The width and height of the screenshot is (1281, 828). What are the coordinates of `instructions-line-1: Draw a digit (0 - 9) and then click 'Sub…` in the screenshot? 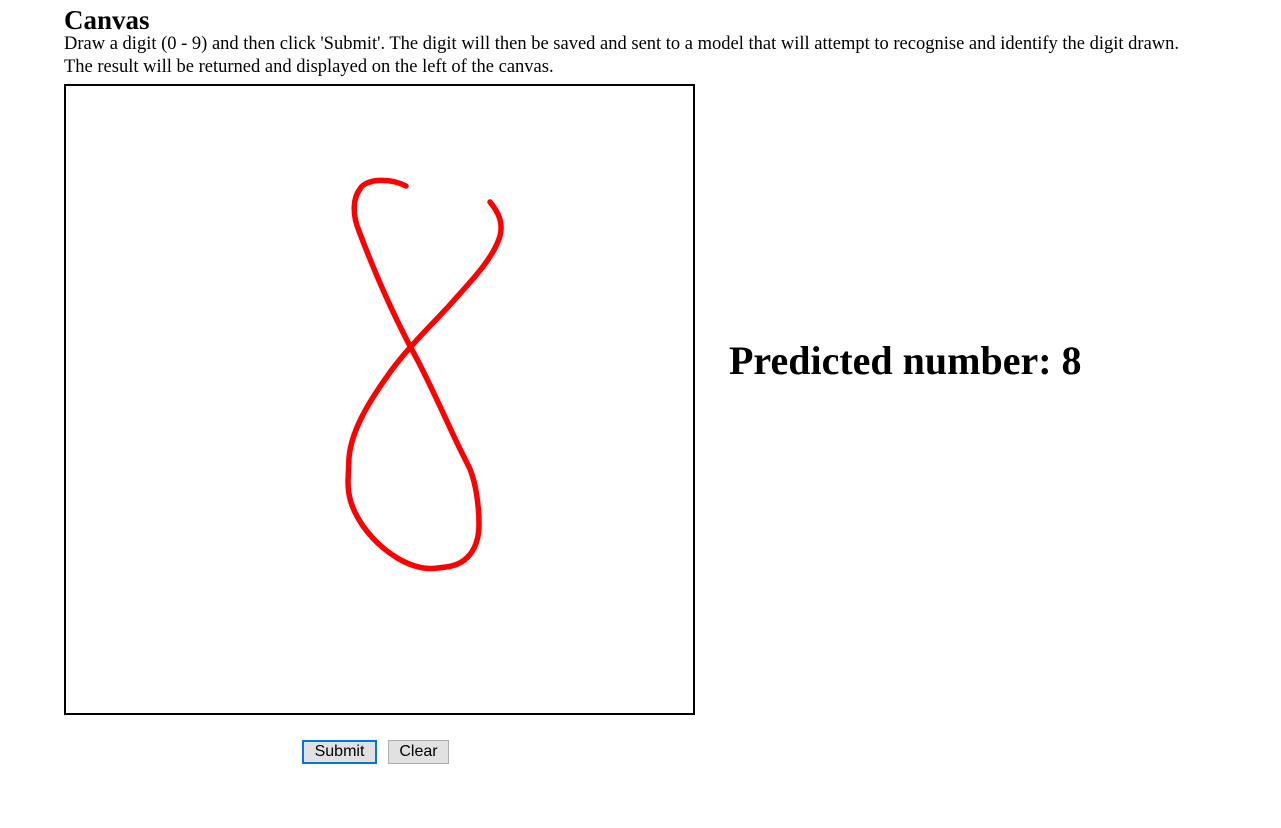 It's located at (622, 44).